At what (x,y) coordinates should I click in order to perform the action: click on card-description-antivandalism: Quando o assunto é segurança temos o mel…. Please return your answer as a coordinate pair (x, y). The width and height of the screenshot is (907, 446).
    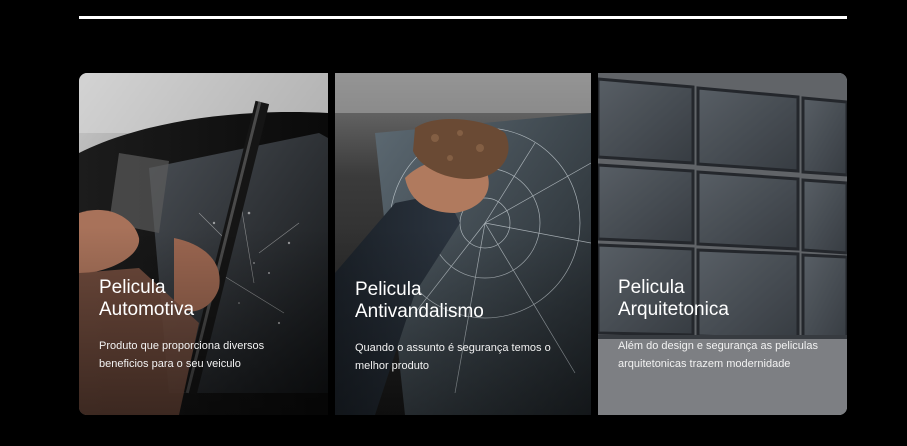
    Looking at the image, I should click on (453, 357).